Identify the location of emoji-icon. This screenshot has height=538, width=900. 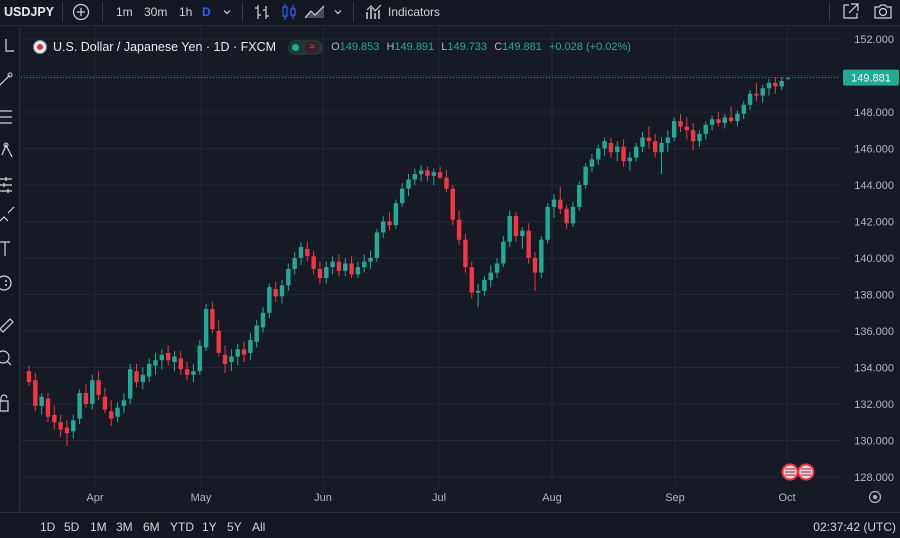
(10, 283).